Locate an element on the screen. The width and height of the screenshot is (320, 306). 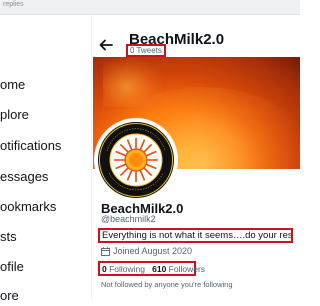
nav-item-label: otifications is located at coordinates (31, 145).